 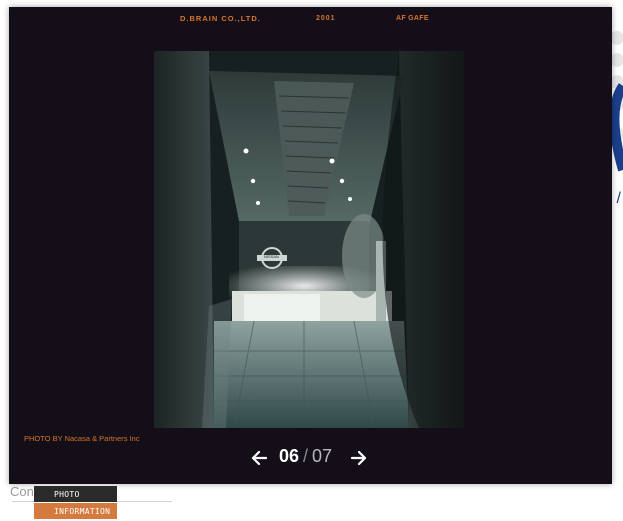 I want to click on photo-credit: PHOTO BY Nacasa & Partners Inc, so click(x=82, y=438).